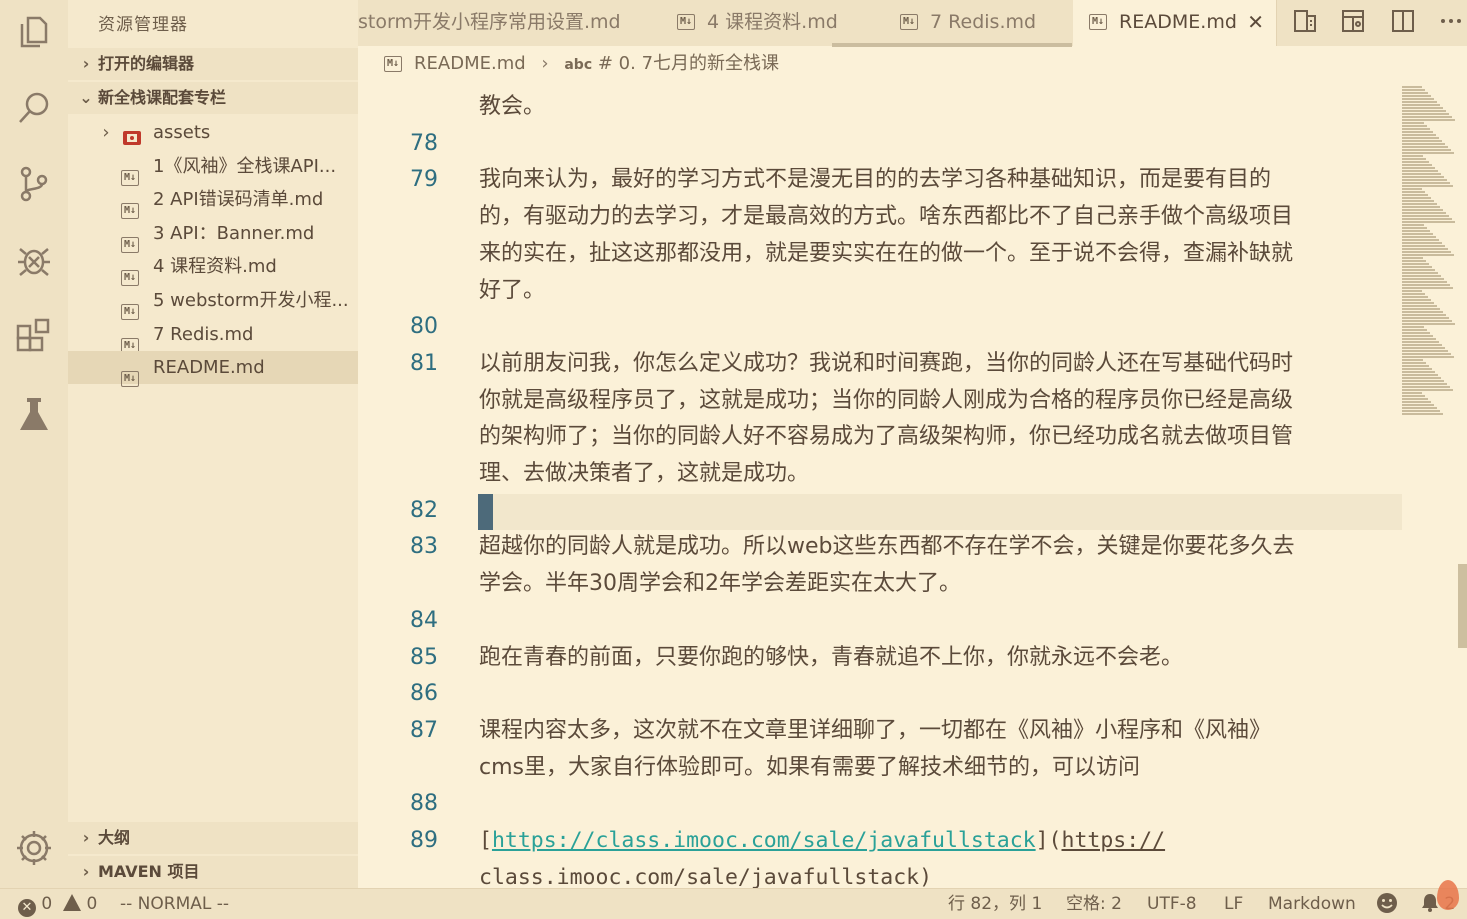 The image size is (1467, 919). What do you see at coordinates (578, 65) in the screenshot?
I see `symbol-string-icon: abc` at bounding box center [578, 65].